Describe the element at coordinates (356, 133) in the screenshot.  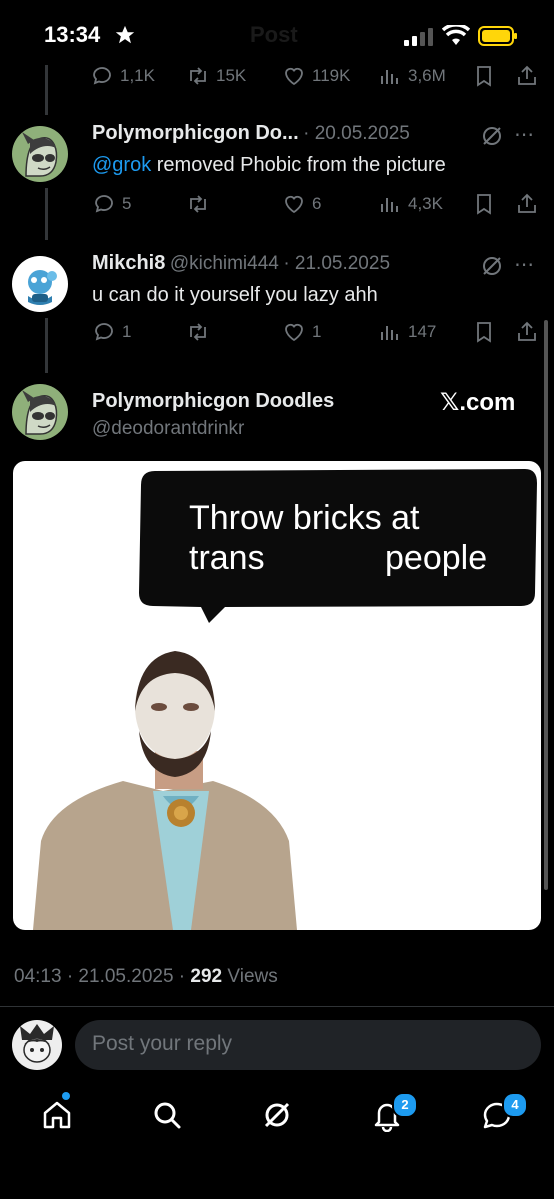
I see `tweet-date: · 20.05.2025` at that location.